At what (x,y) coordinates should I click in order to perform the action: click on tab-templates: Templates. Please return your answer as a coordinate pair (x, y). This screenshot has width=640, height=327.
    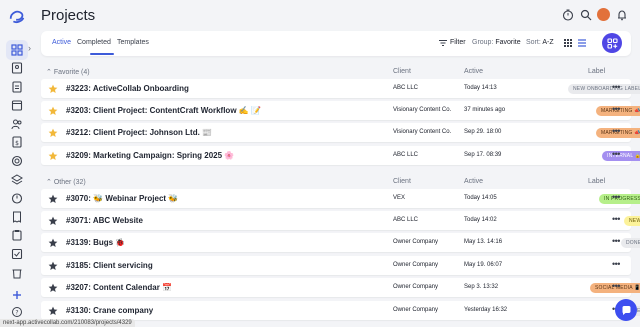
    Looking at the image, I should click on (133, 42).